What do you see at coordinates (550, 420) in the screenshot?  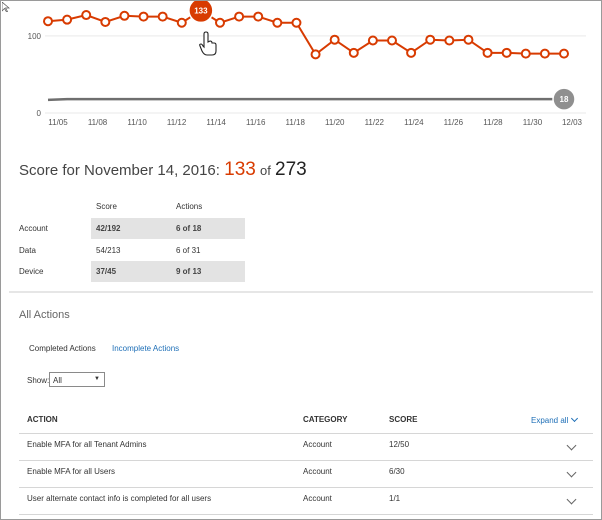 I see `expand-all-label: Expand all` at bounding box center [550, 420].